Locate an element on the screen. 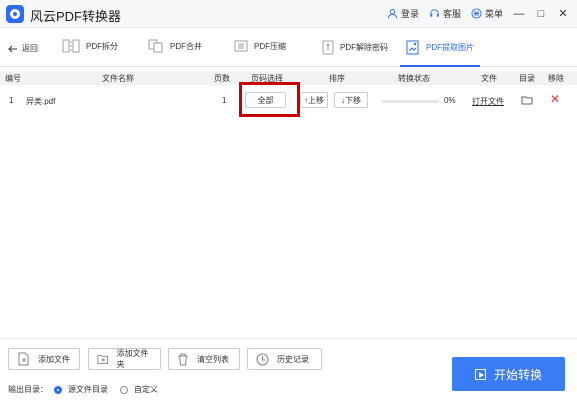 Image resolution: width=577 pixels, height=402 pixels. conversion-progress-bar is located at coordinates (410, 101).